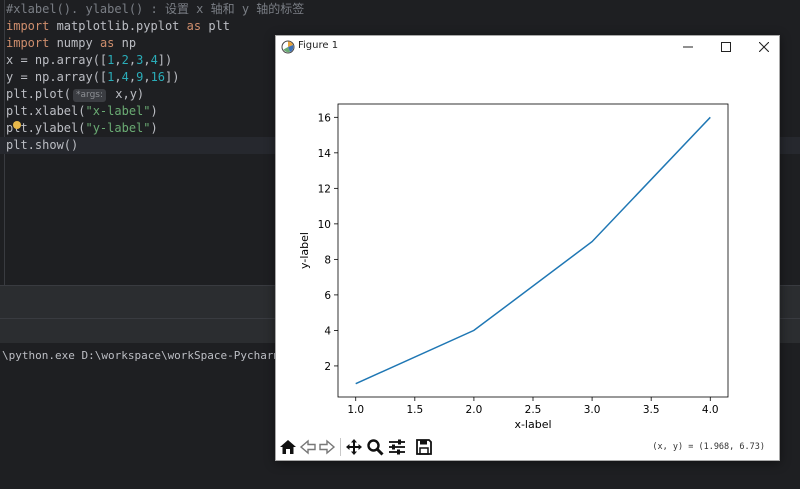 Image resolution: width=800 pixels, height=489 pixels. What do you see at coordinates (708, 447) in the screenshot?
I see `cursor-coordinates: (x, y) = (1.968, 6.73)` at bounding box center [708, 447].